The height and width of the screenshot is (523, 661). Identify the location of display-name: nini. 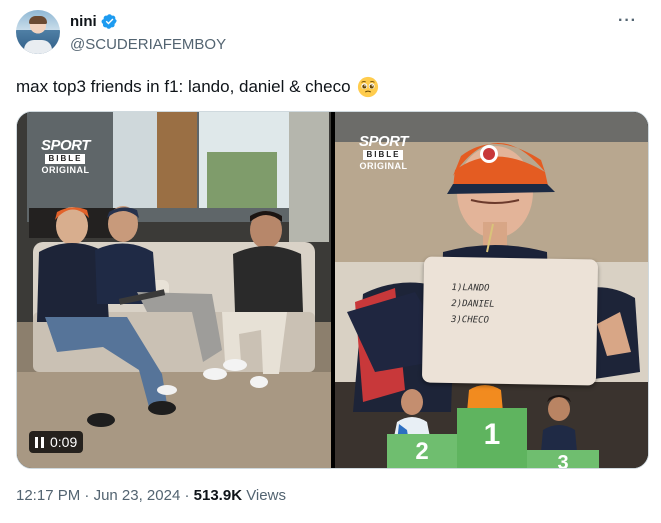
(83, 21).